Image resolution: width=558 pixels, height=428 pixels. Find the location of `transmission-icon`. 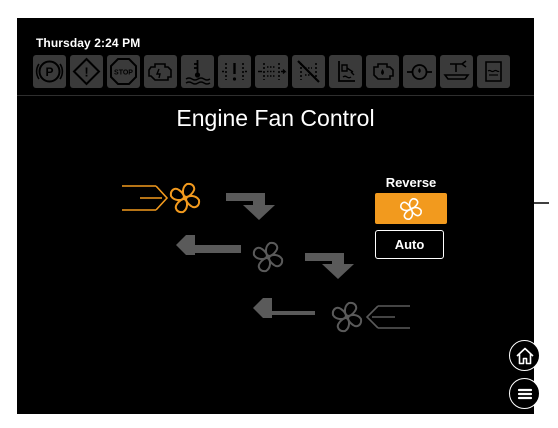

transmission-icon is located at coordinates (456, 71).